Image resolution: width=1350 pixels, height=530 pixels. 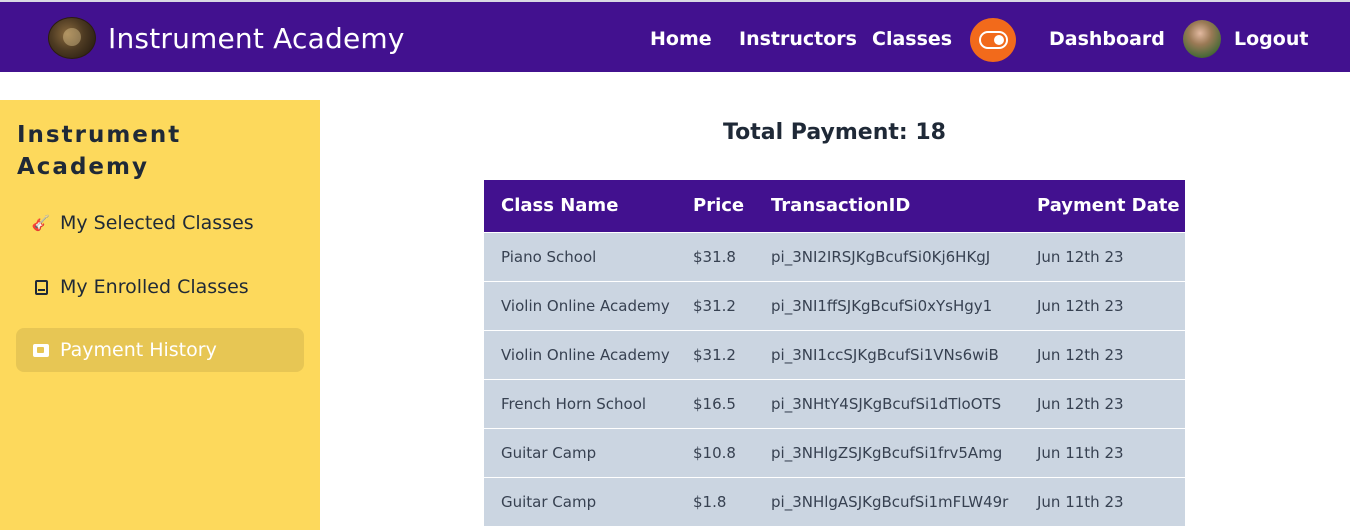 I want to click on toggle-switch-icon, so click(x=993, y=40).